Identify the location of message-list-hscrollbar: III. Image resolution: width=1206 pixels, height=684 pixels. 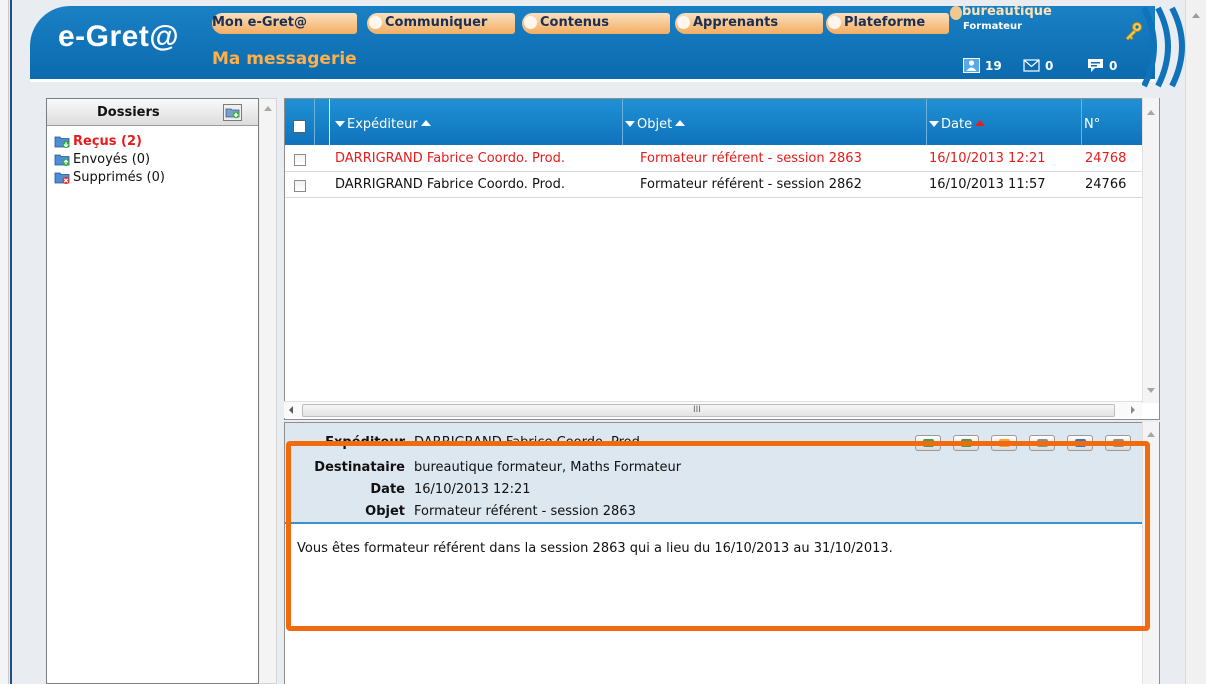
(713, 409).